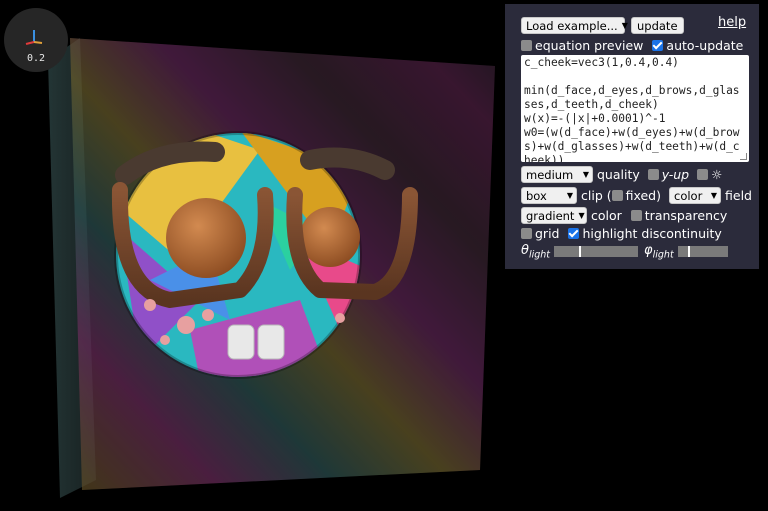  Describe the element at coordinates (526, 45) in the screenshot. I see `equation-preview-checkbox` at that location.